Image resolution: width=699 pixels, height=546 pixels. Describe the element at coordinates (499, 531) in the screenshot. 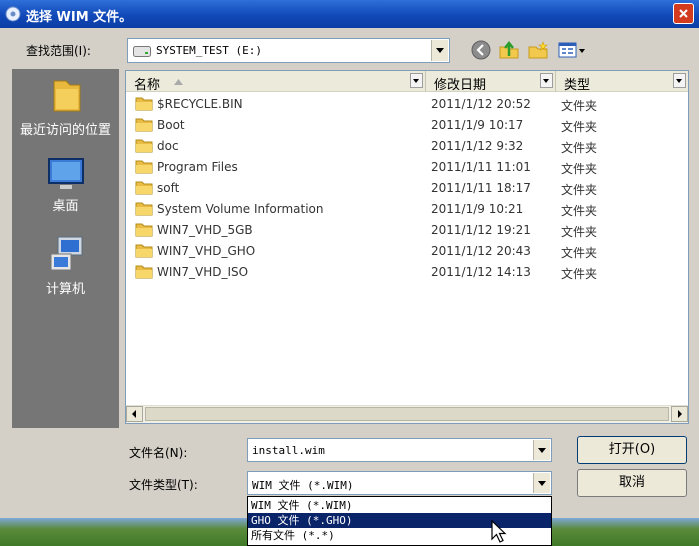

I see `mouse-cursor-icon` at that location.